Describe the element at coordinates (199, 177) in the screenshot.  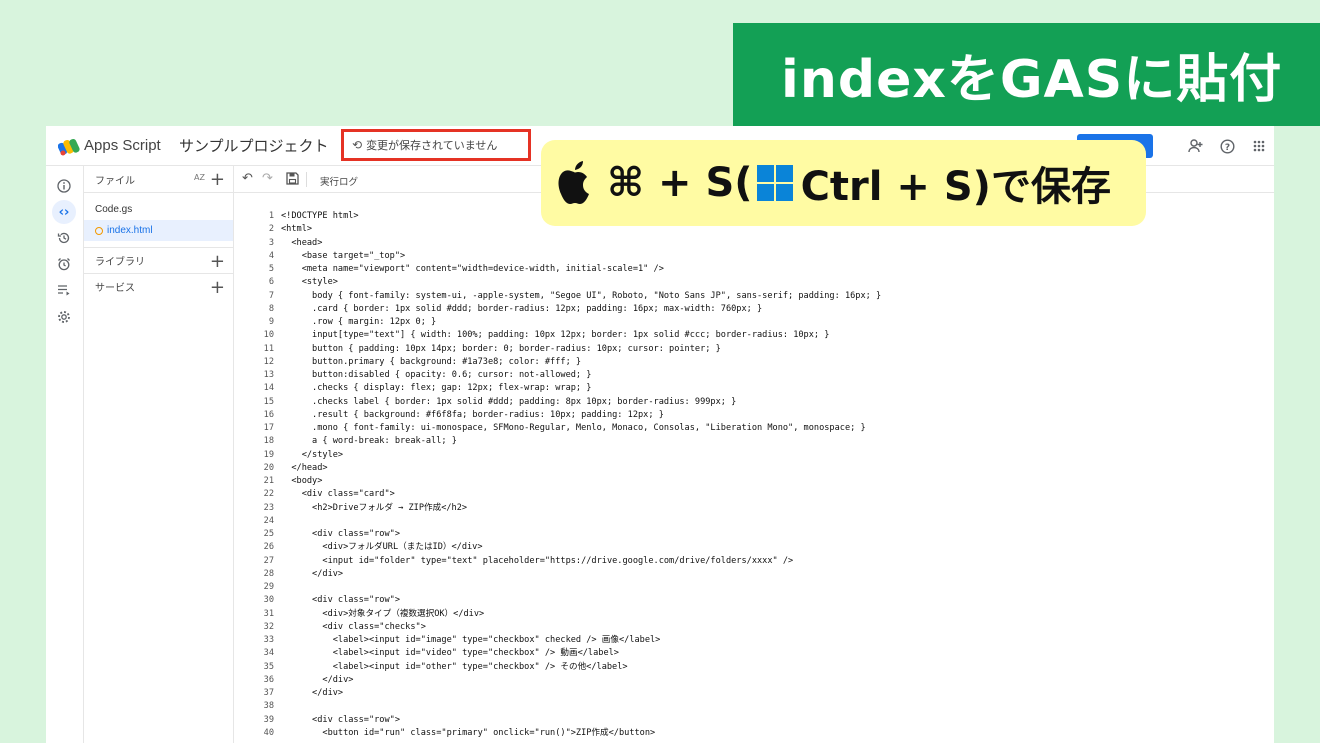
I see `sort-az-icon: AZ` at that location.